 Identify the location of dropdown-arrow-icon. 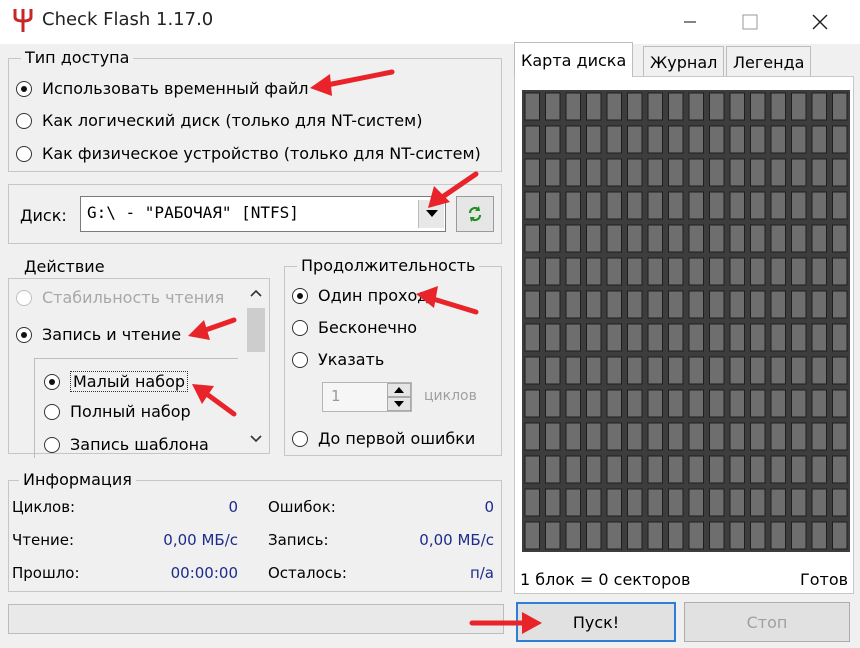
(431, 213).